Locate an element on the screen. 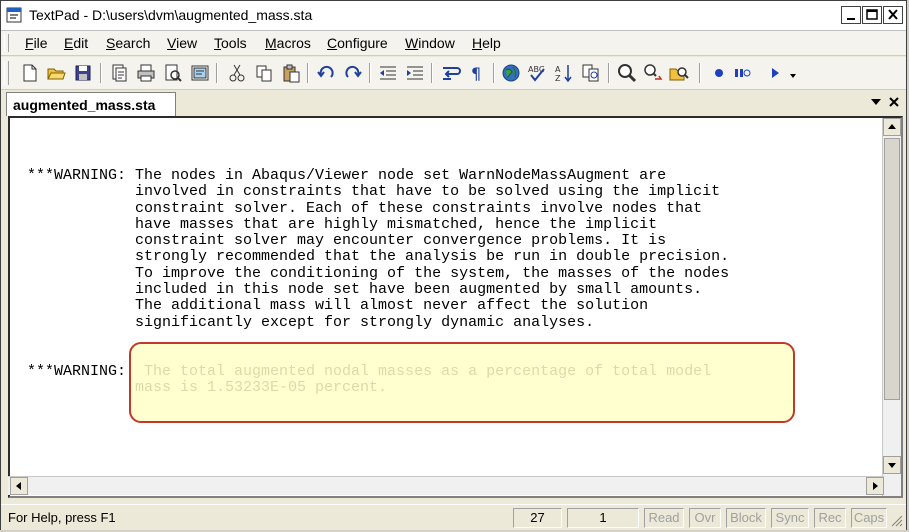 This screenshot has height=532, width=909. tab-close-icon is located at coordinates (894, 102).